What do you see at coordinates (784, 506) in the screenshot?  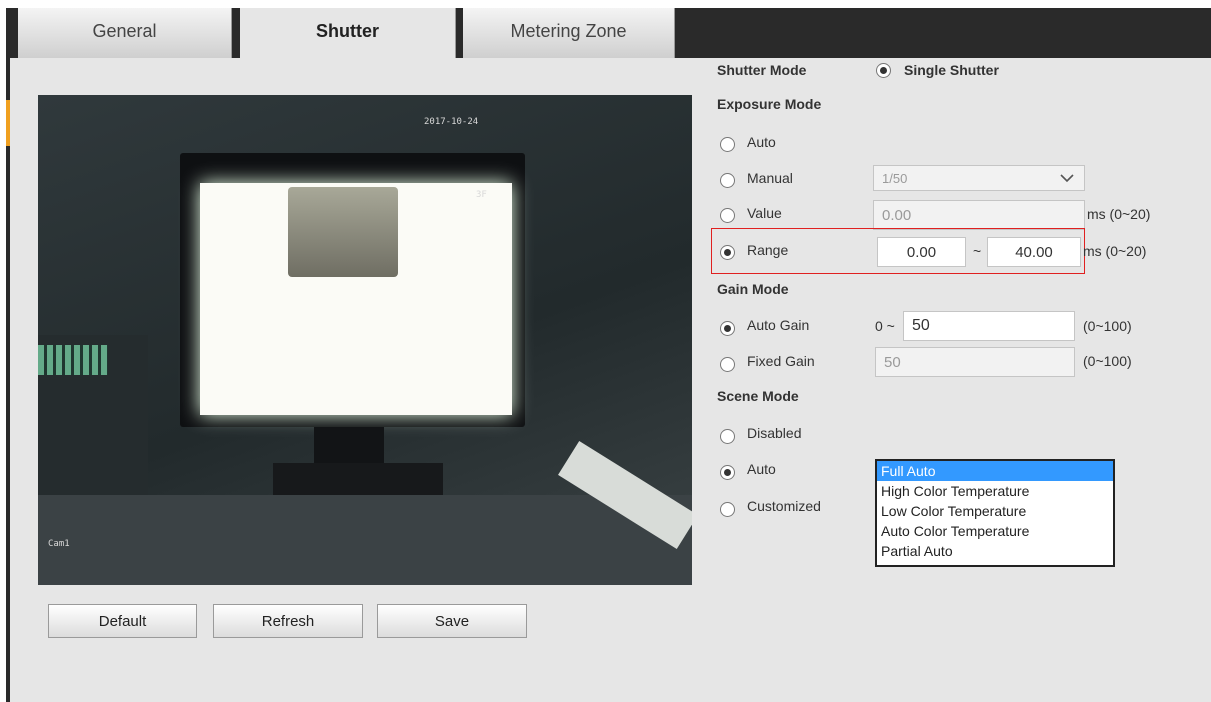 I see `scene-customized-label: Customized` at bounding box center [784, 506].